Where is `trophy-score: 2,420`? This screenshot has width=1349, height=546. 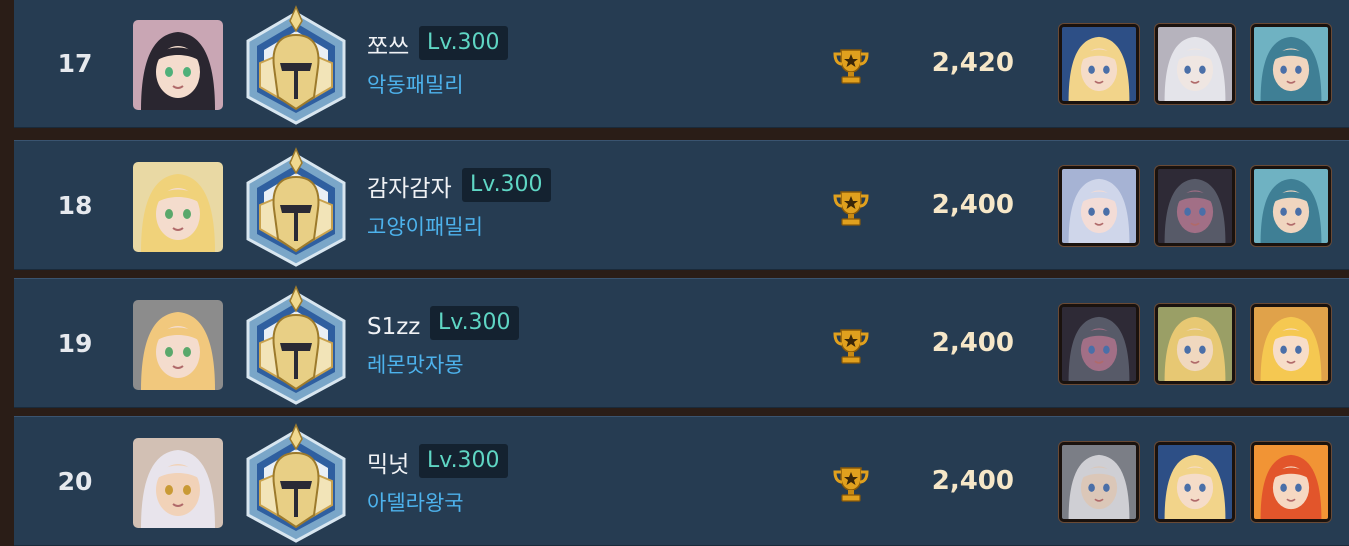
trophy-score: 2,420 is located at coordinates (972, 63).